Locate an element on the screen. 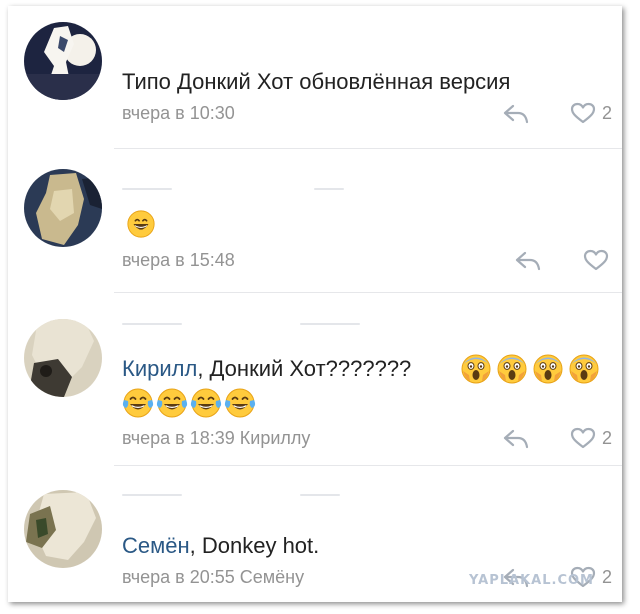 The image size is (640, 614). comment-text-body: , Донкий Хот??????? is located at coordinates (304, 368).